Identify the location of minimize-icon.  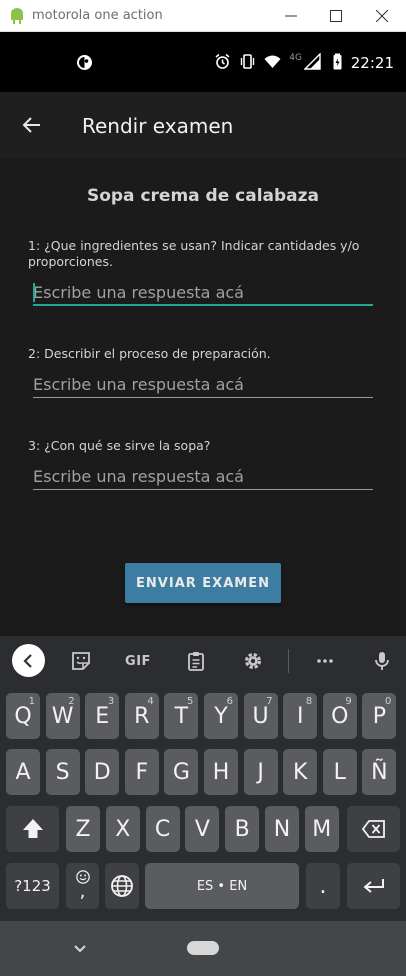
(291, 15).